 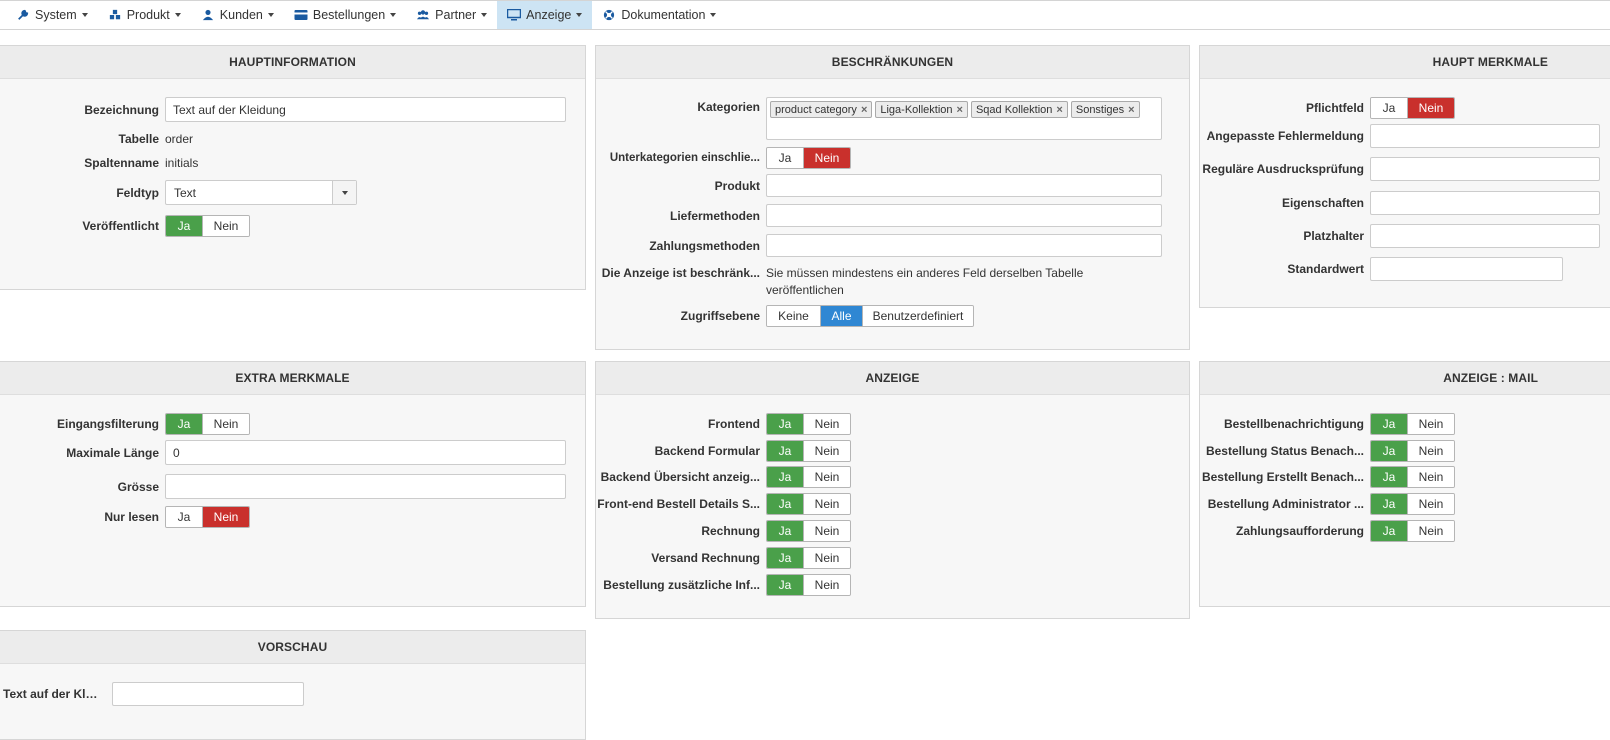 I want to click on backend-formular-toggle: Ja Nein, so click(x=808, y=451).